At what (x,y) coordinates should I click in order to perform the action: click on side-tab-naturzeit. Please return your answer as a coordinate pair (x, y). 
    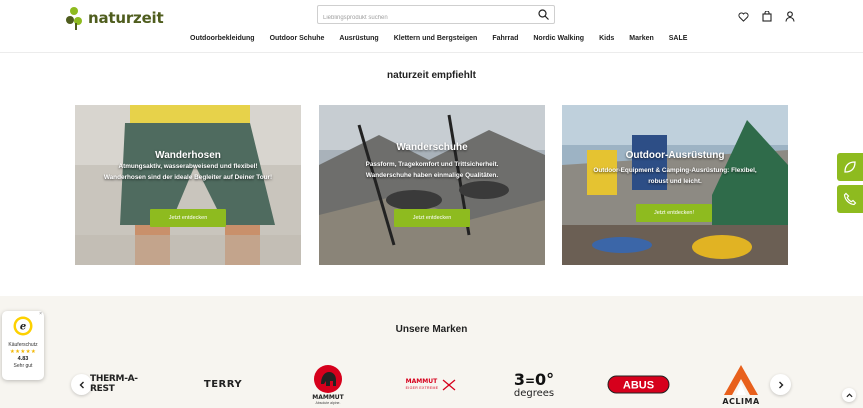
    Looking at the image, I should click on (850, 167).